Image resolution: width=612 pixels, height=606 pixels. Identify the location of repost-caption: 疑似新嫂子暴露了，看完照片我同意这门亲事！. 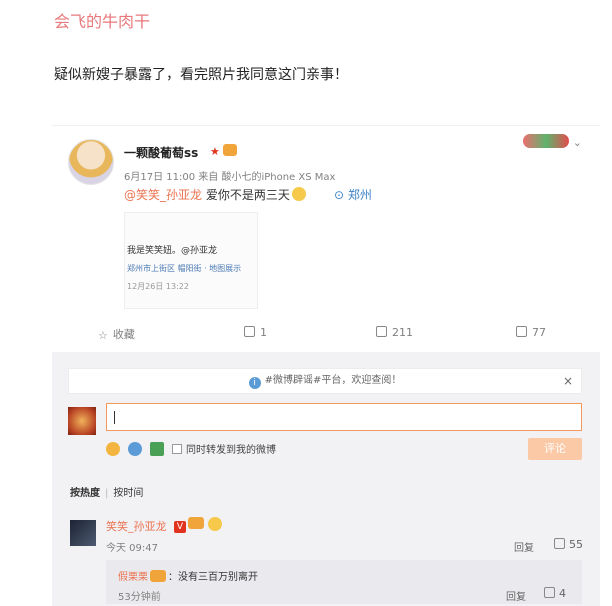
(201, 75).